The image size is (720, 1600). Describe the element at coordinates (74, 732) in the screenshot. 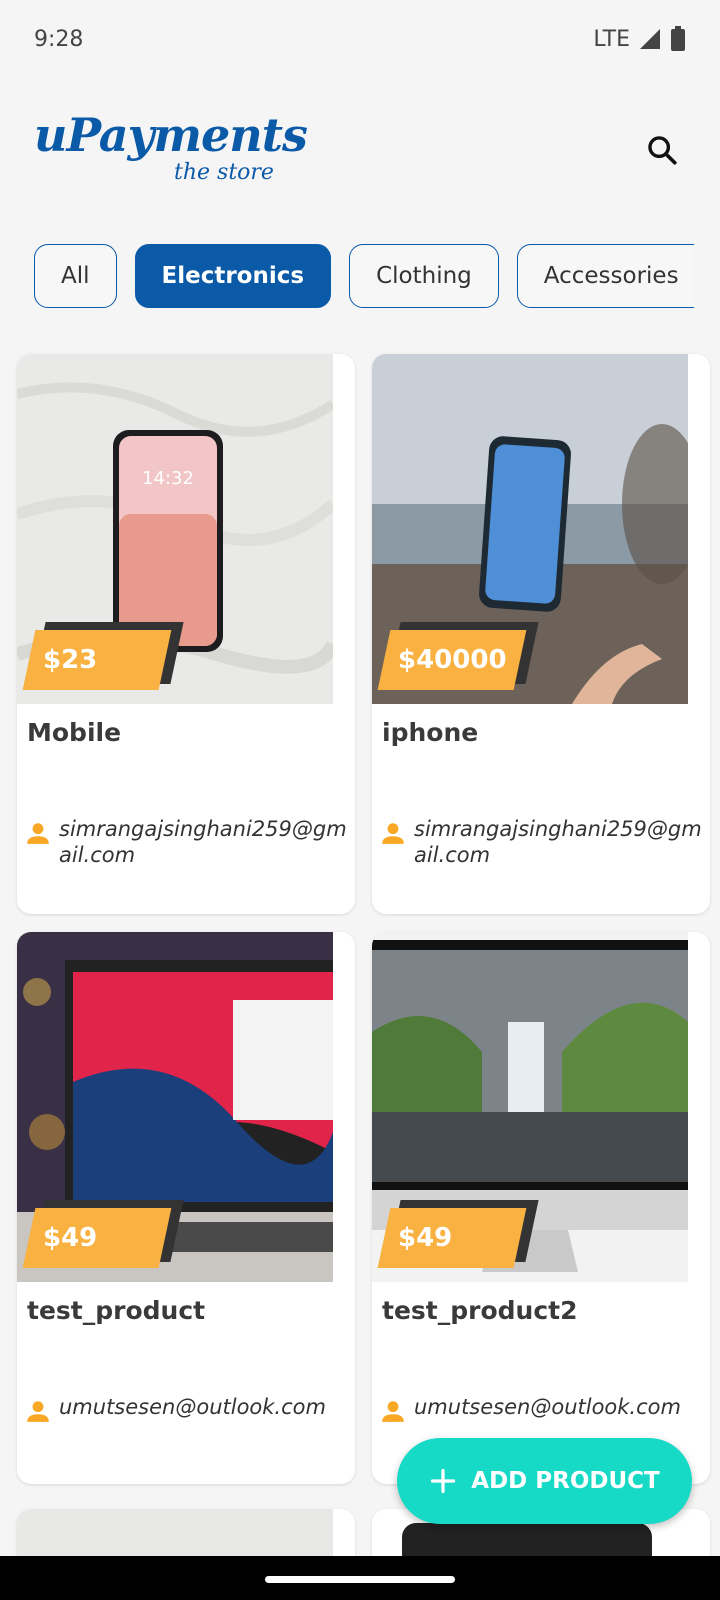

I see `product-title: Mobile` at that location.